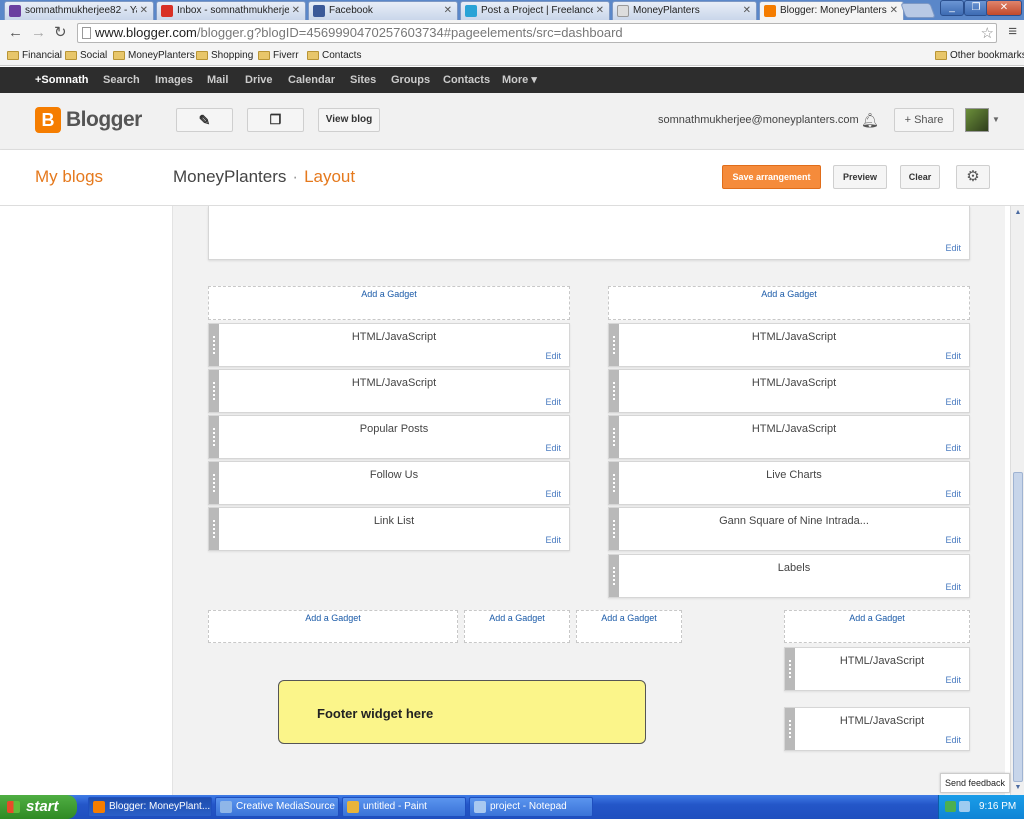  I want to click on gbar-item-sites: Sites, so click(363, 80).